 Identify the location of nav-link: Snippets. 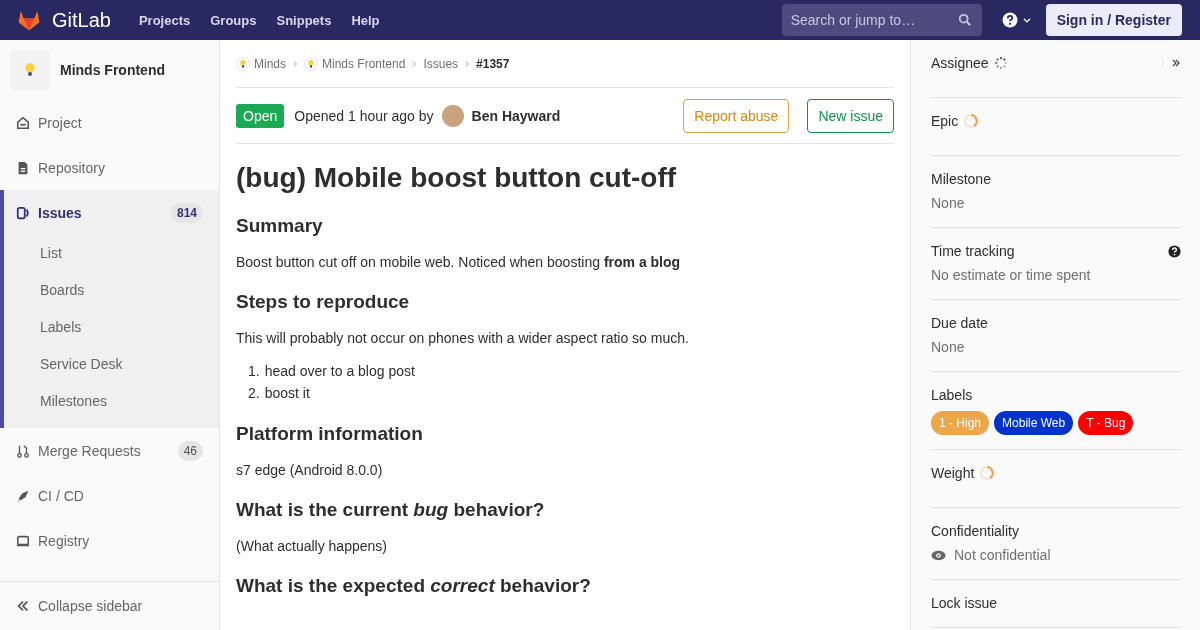
(304, 20).